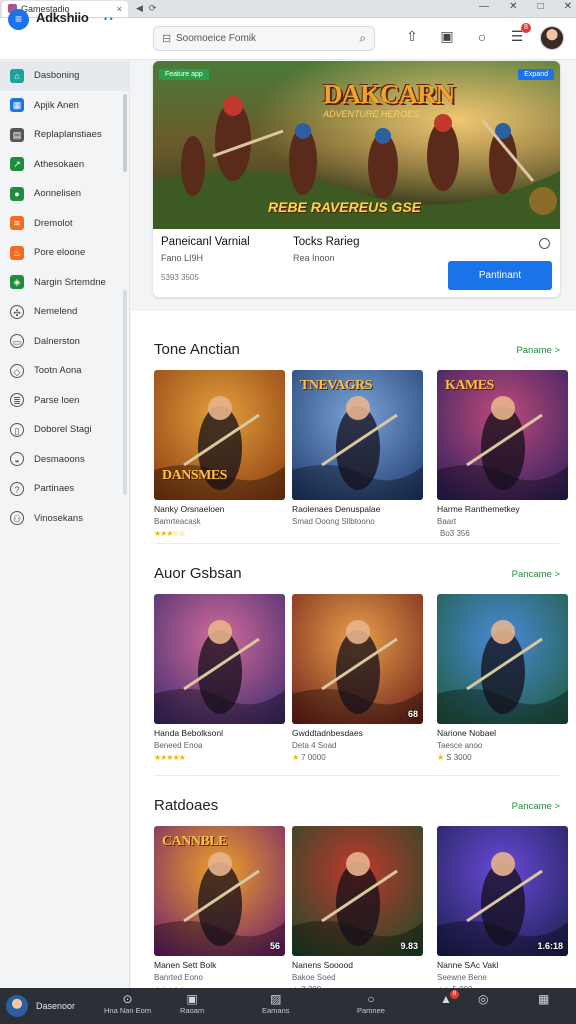  Describe the element at coordinates (119, 9) in the screenshot. I see `tab-close-icon: ×` at that location.